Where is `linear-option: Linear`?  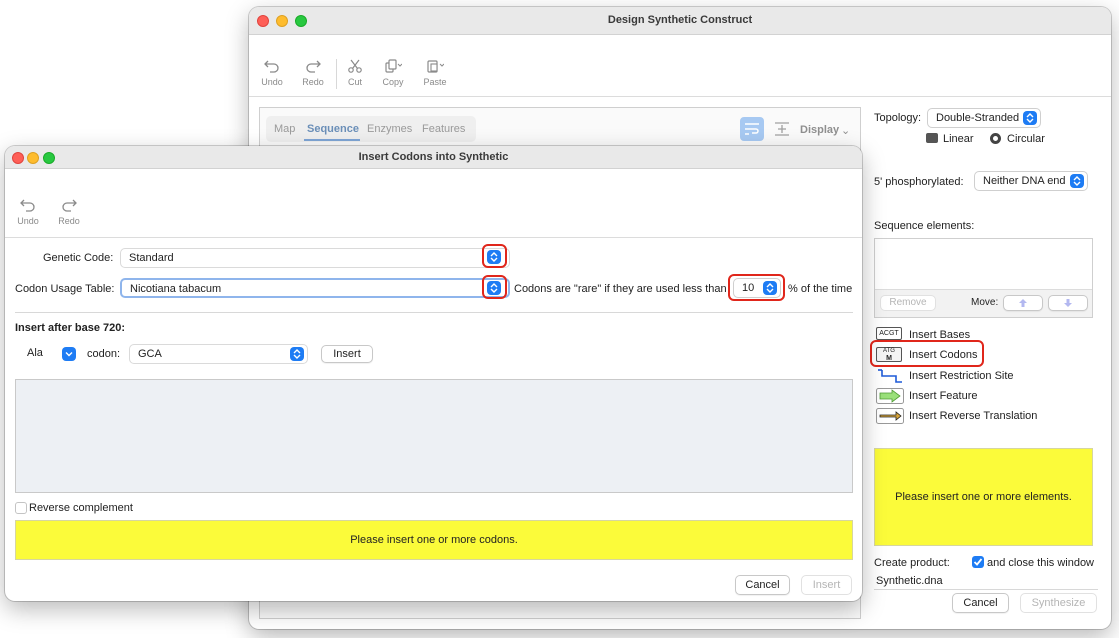 linear-option: Linear is located at coordinates (958, 139).